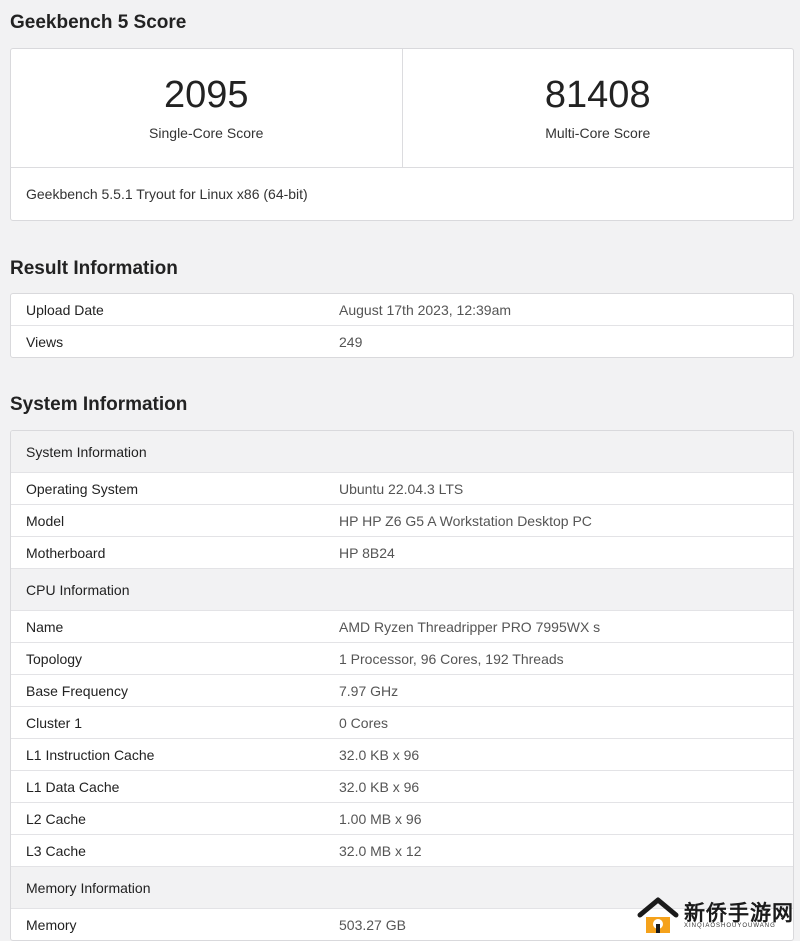 The image size is (800, 941). Describe the element at coordinates (77, 690) in the screenshot. I see `row-key: Base Frequency` at that location.